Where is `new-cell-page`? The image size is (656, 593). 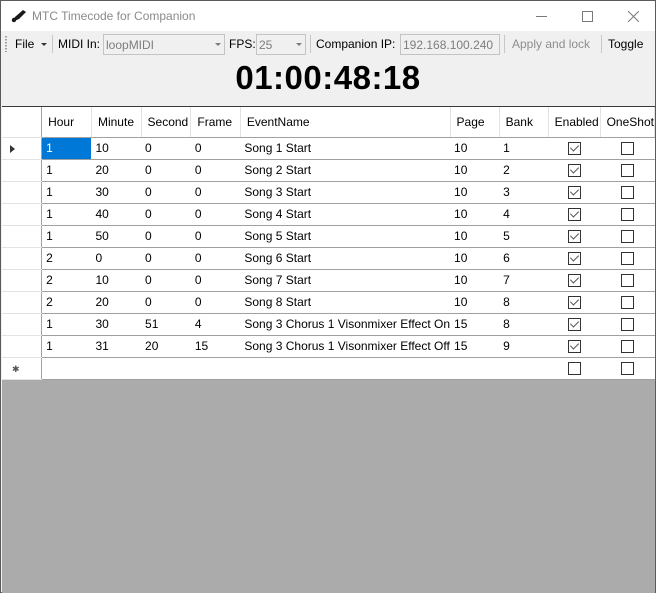
new-cell-page is located at coordinates (475, 368).